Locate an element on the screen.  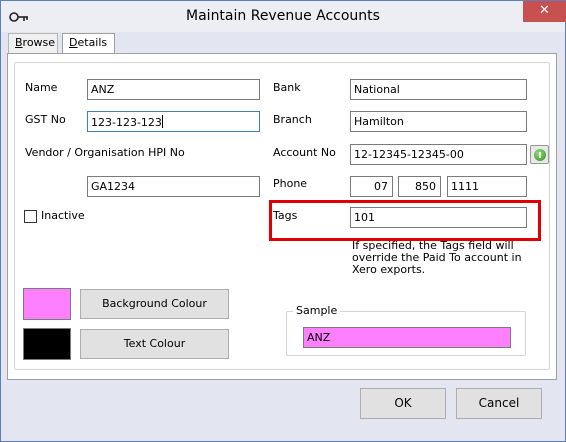
phone-prefix-field: 850 is located at coordinates (419, 186).